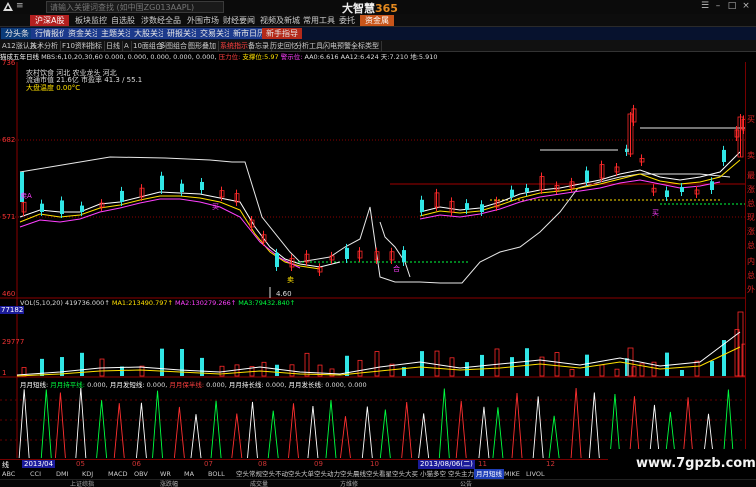 The height and width of the screenshot is (487, 756). Describe the element at coordinates (374, 464) in the screenshot. I see `date-label: 10` at that location.